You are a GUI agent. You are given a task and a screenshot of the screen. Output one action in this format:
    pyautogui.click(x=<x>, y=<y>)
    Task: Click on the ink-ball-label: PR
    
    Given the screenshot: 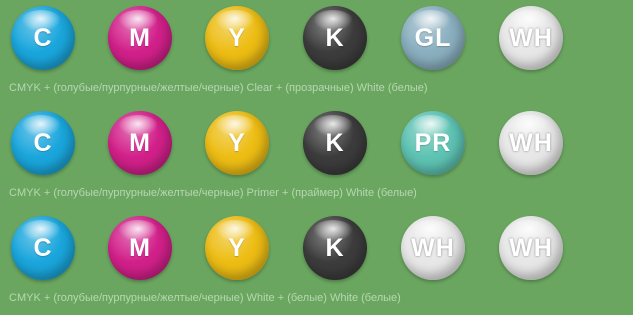 What is the action you would take?
    pyautogui.click(x=433, y=142)
    